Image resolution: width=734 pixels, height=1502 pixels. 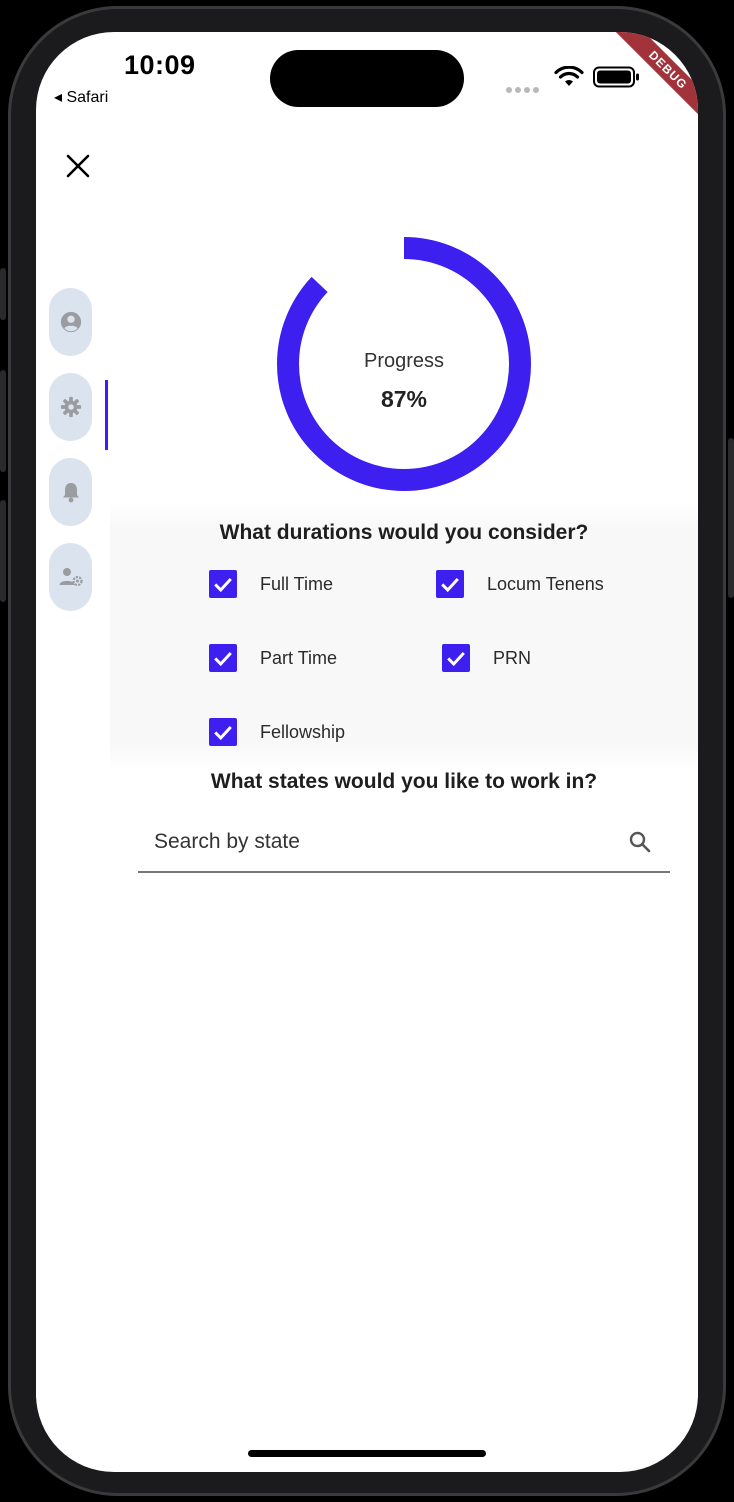 I want to click on user-settings-icon, so click(x=71, y=577).